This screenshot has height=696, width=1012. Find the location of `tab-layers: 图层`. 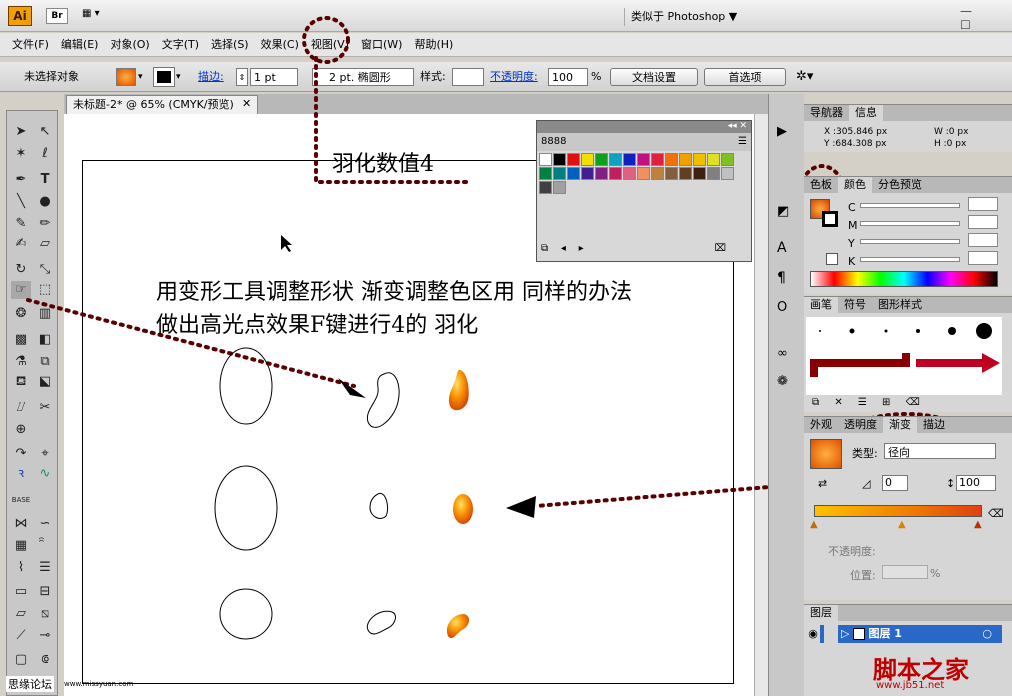

tab-layers: 图层 is located at coordinates (821, 613).